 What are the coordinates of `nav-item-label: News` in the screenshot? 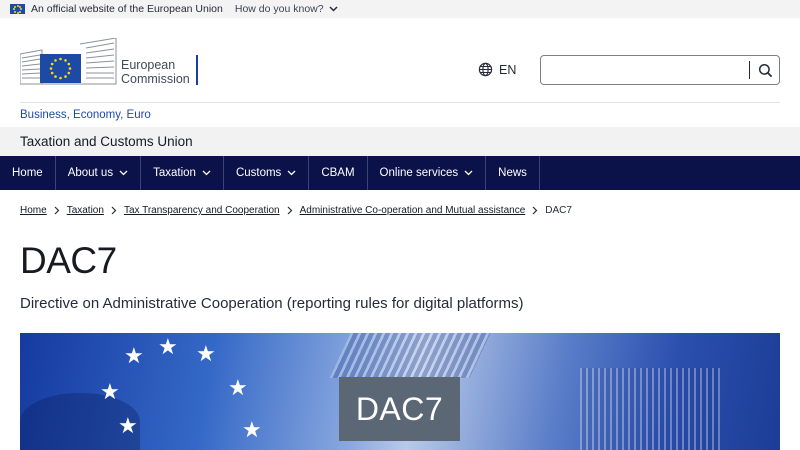 It's located at (512, 173).